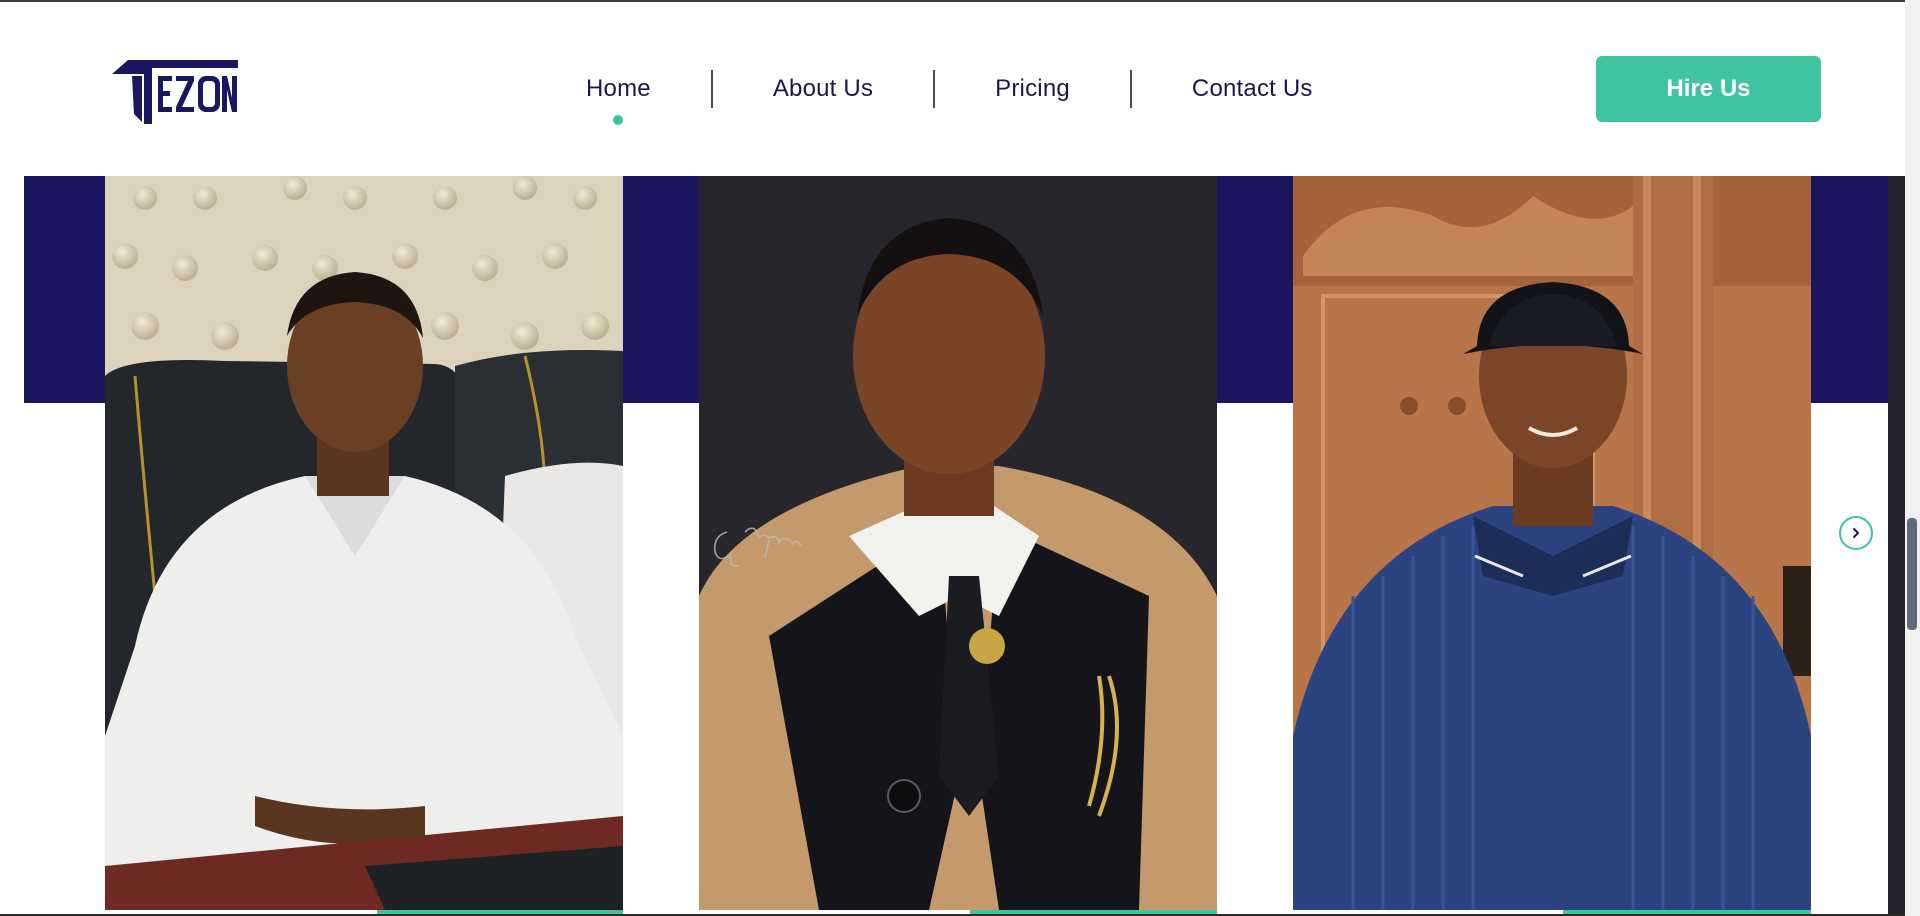 Image resolution: width=1920 pixels, height=916 pixels. I want to click on nav-item-label: Contact Us, so click(1252, 88).